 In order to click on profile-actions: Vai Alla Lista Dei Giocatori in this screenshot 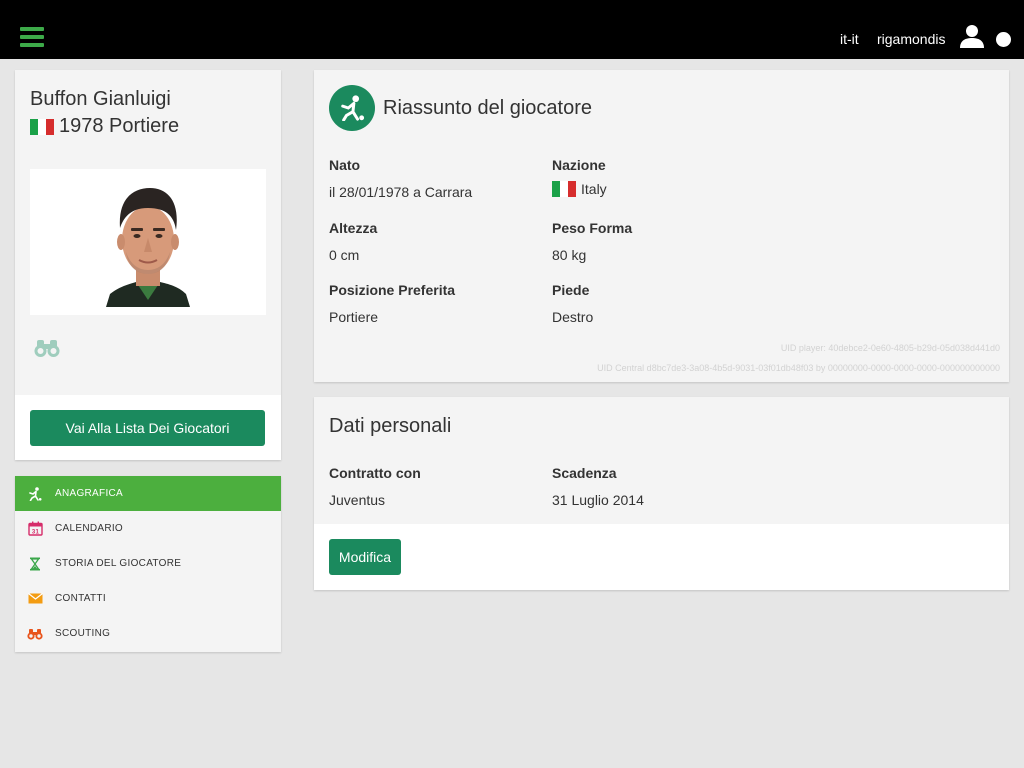, I will do `click(148, 427)`.